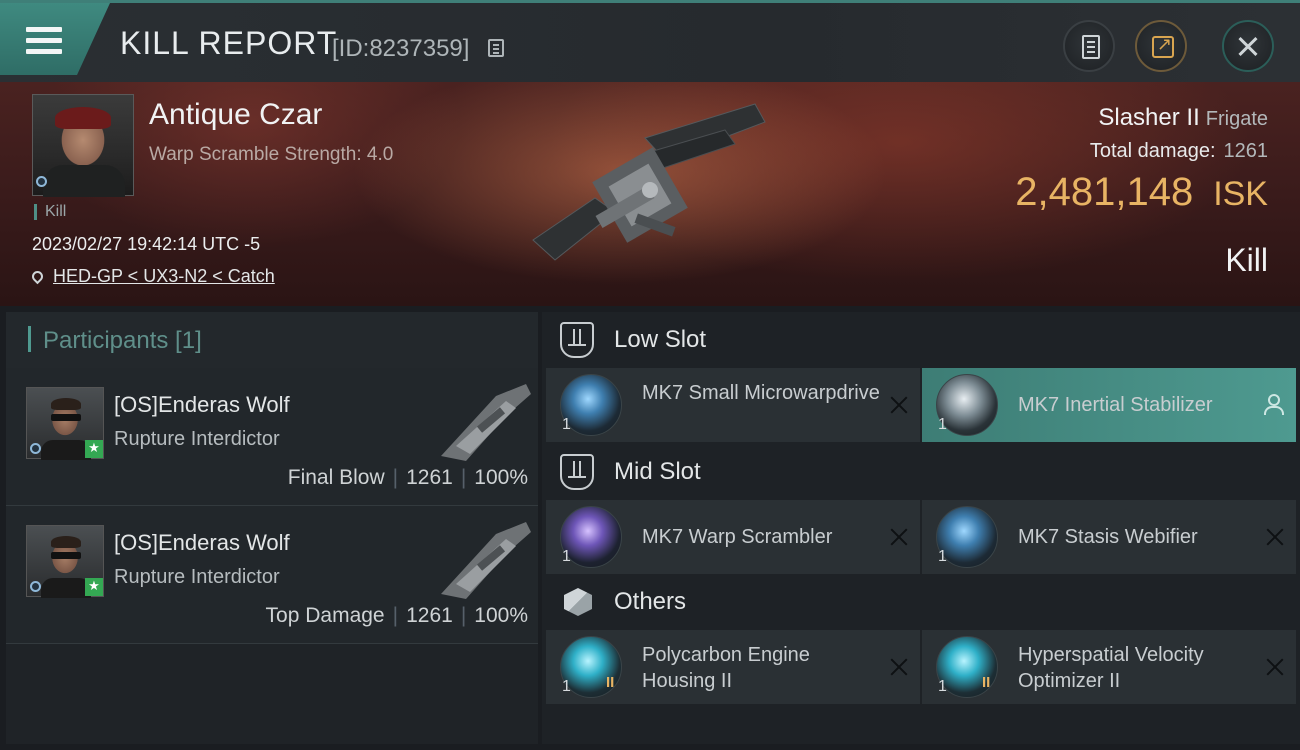 The image size is (1300, 750). I want to click on portrait-beret, so click(83, 118).